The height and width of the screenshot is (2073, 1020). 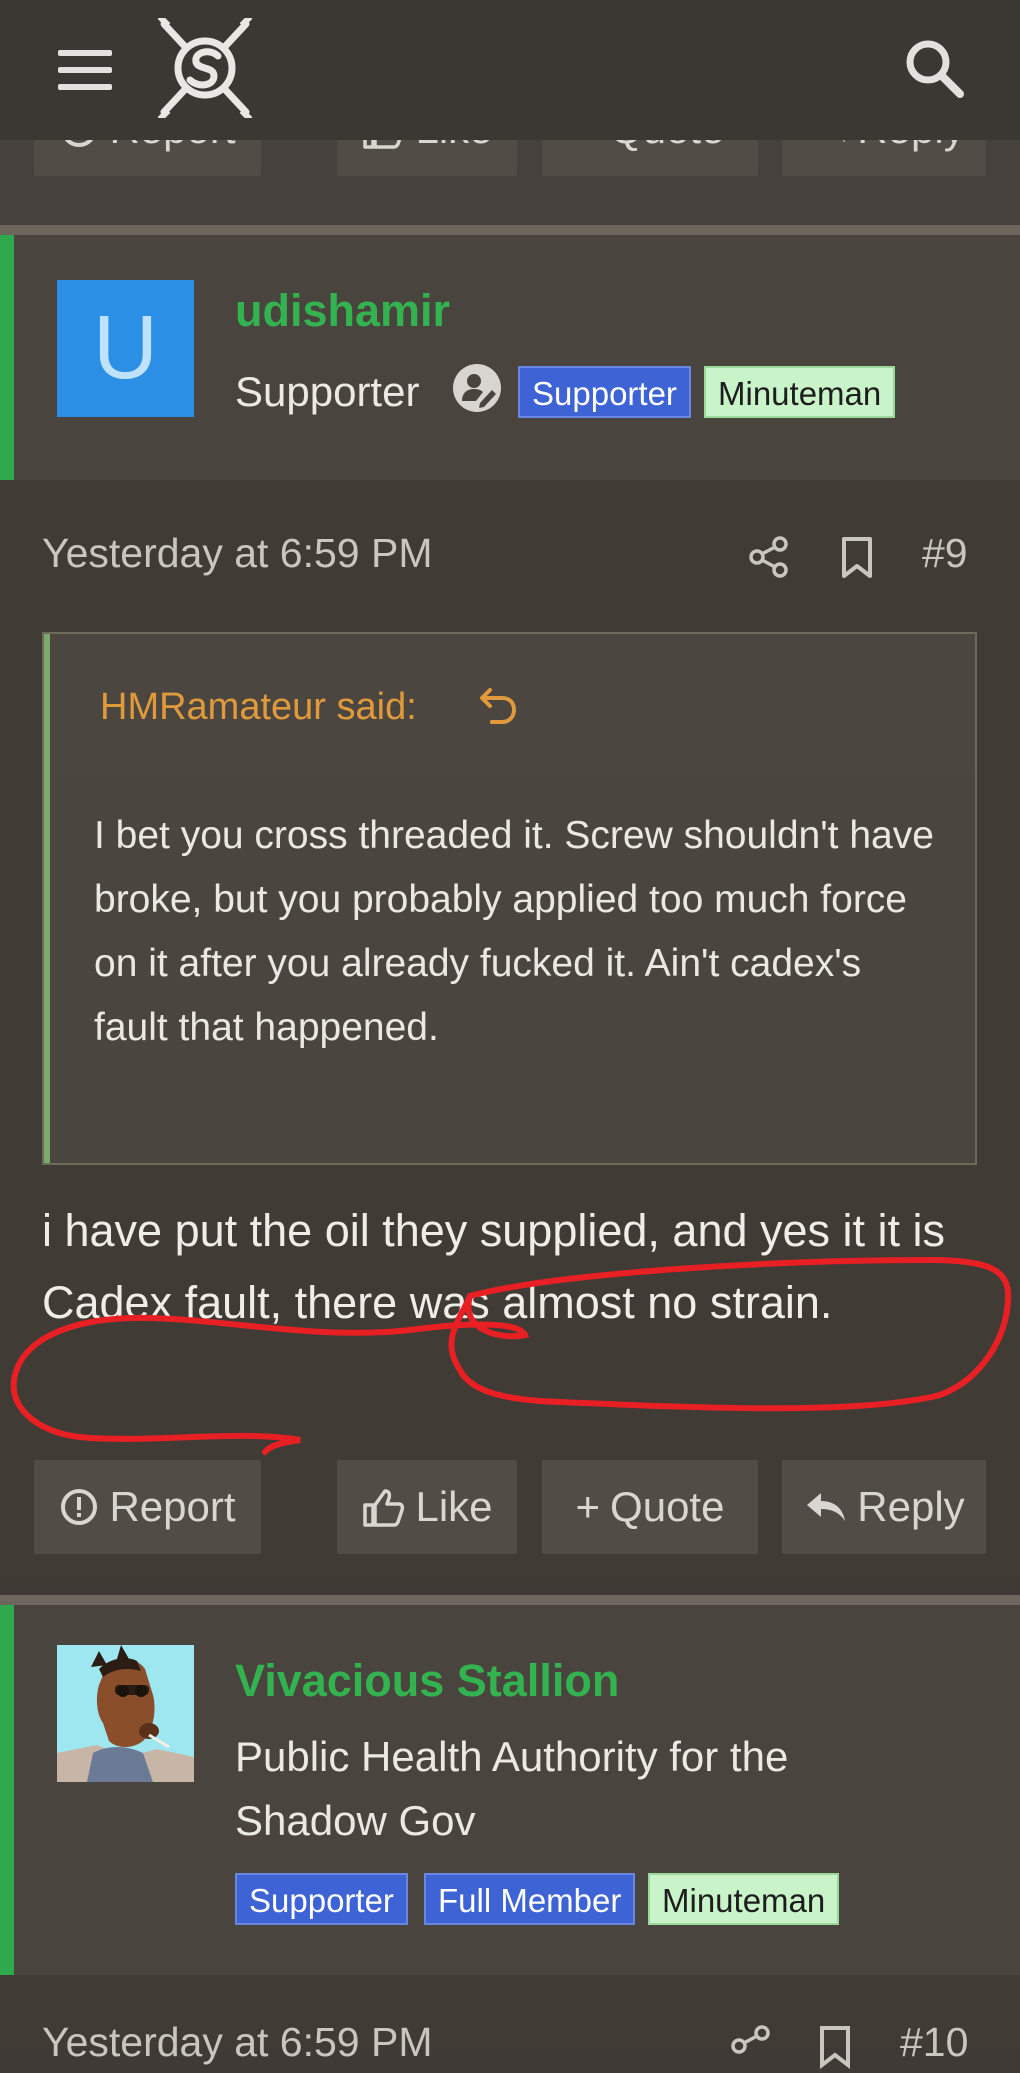 What do you see at coordinates (79, 1507) in the screenshot?
I see `report-icon` at bounding box center [79, 1507].